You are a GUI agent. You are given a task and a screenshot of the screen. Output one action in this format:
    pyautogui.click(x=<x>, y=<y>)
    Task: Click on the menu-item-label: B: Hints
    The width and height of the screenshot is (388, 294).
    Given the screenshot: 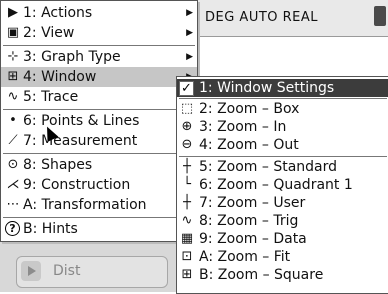 What is the action you would take?
    pyautogui.click(x=50, y=229)
    